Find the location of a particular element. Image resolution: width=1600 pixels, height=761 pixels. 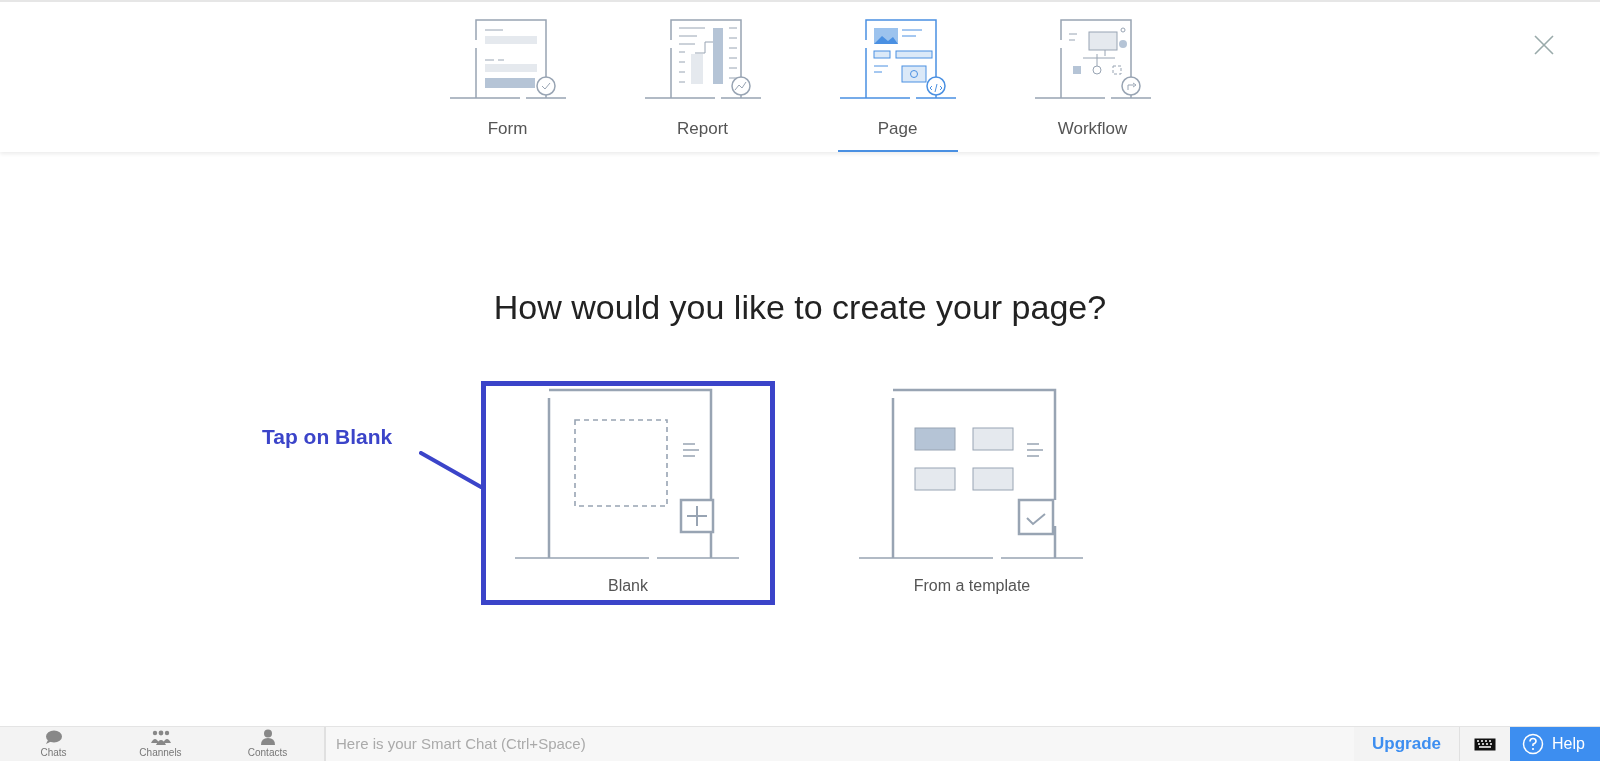

chat-bubble-icon is located at coordinates (53, 737).